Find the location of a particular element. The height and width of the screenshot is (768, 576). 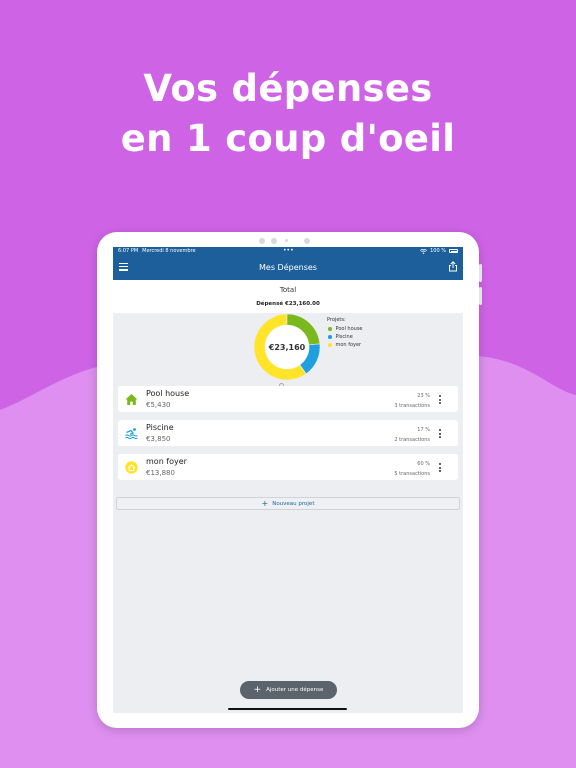

legend-item-pool-house: Pool house is located at coordinates (345, 329).